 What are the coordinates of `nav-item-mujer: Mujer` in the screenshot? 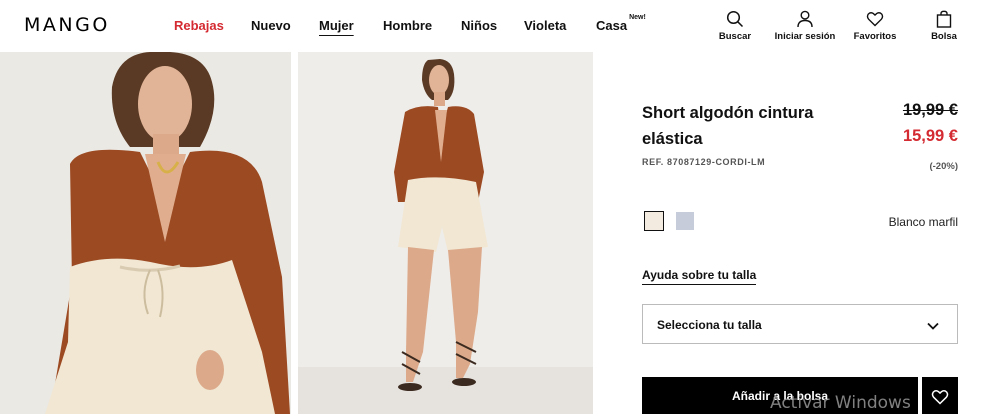 It's located at (336, 25).